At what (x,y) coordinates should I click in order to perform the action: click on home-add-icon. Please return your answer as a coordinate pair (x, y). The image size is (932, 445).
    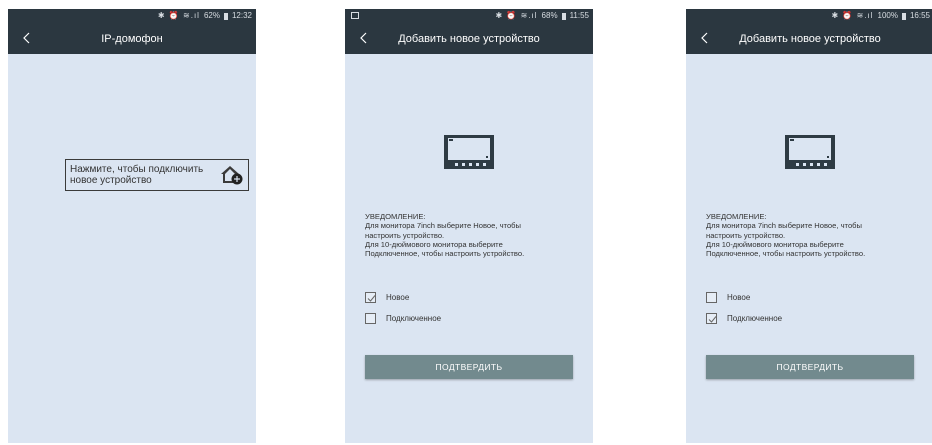
    Looking at the image, I should click on (232, 175).